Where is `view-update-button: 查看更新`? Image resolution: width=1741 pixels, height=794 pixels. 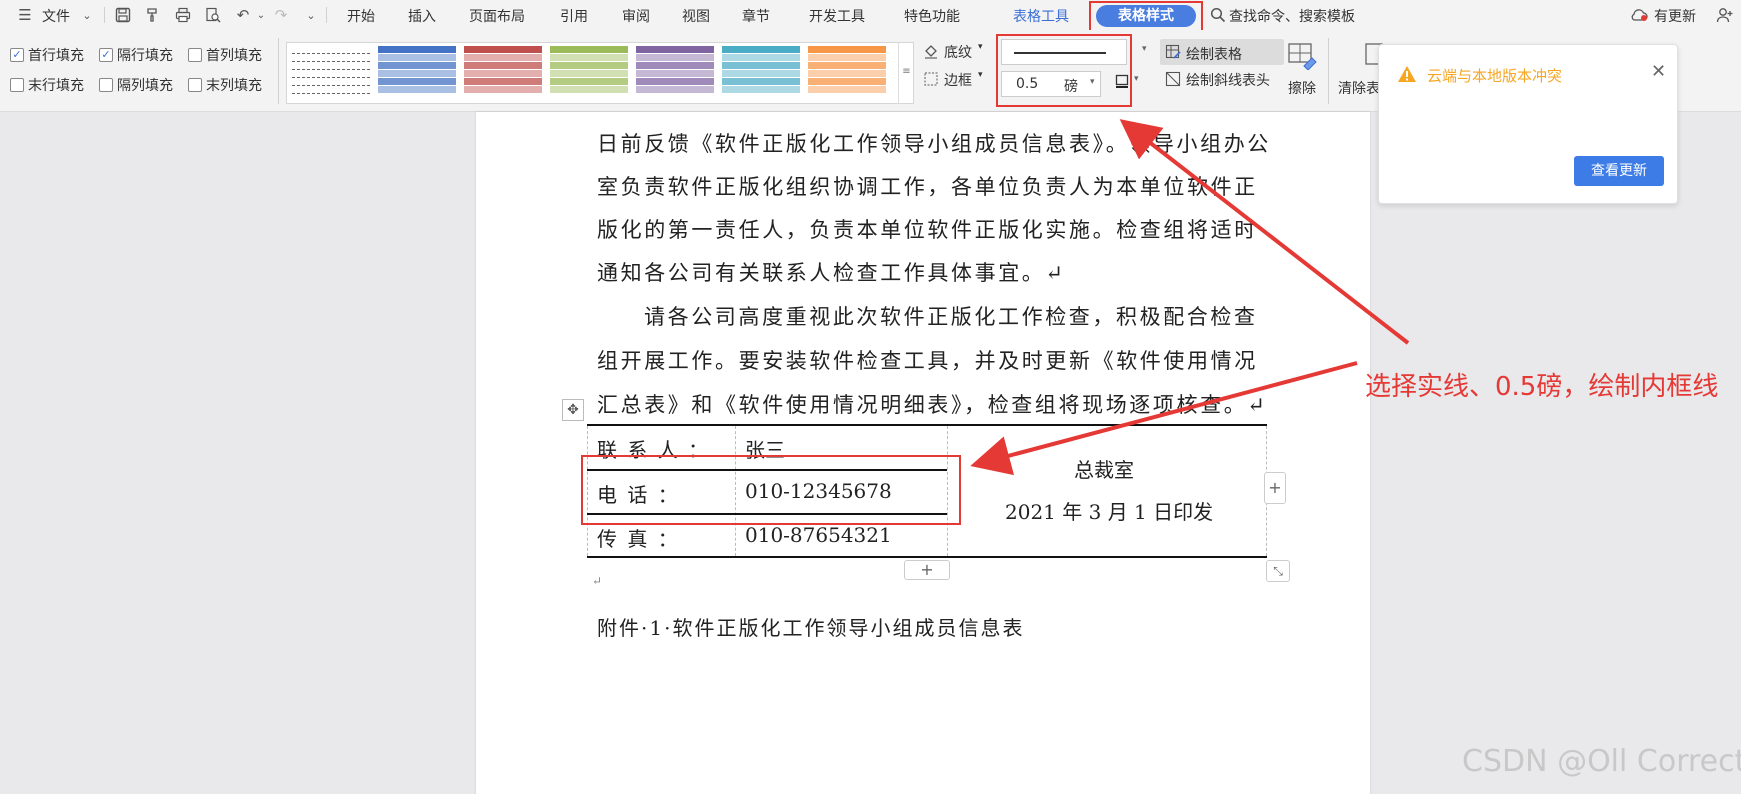
view-update-button: 查看更新 is located at coordinates (1619, 171).